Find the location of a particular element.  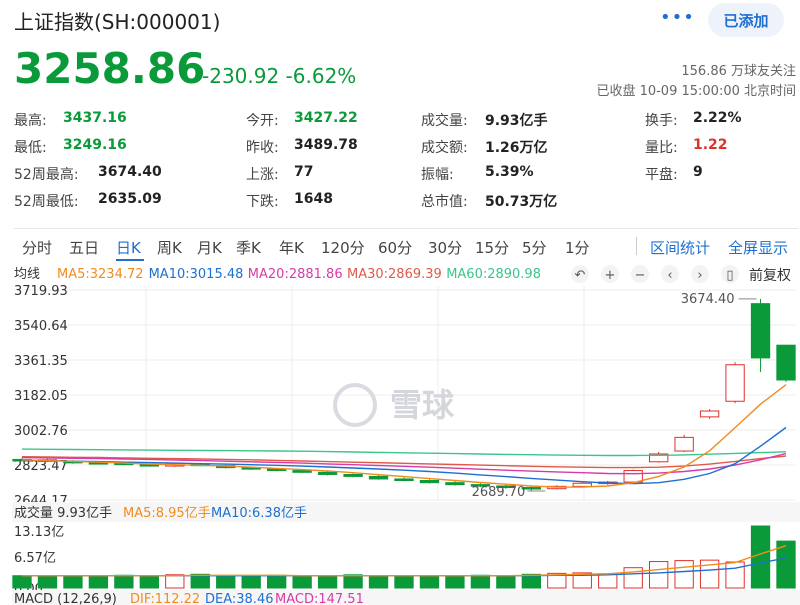

chart-tool-icon-glyph: ‹ is located at coordinates (669, 275).